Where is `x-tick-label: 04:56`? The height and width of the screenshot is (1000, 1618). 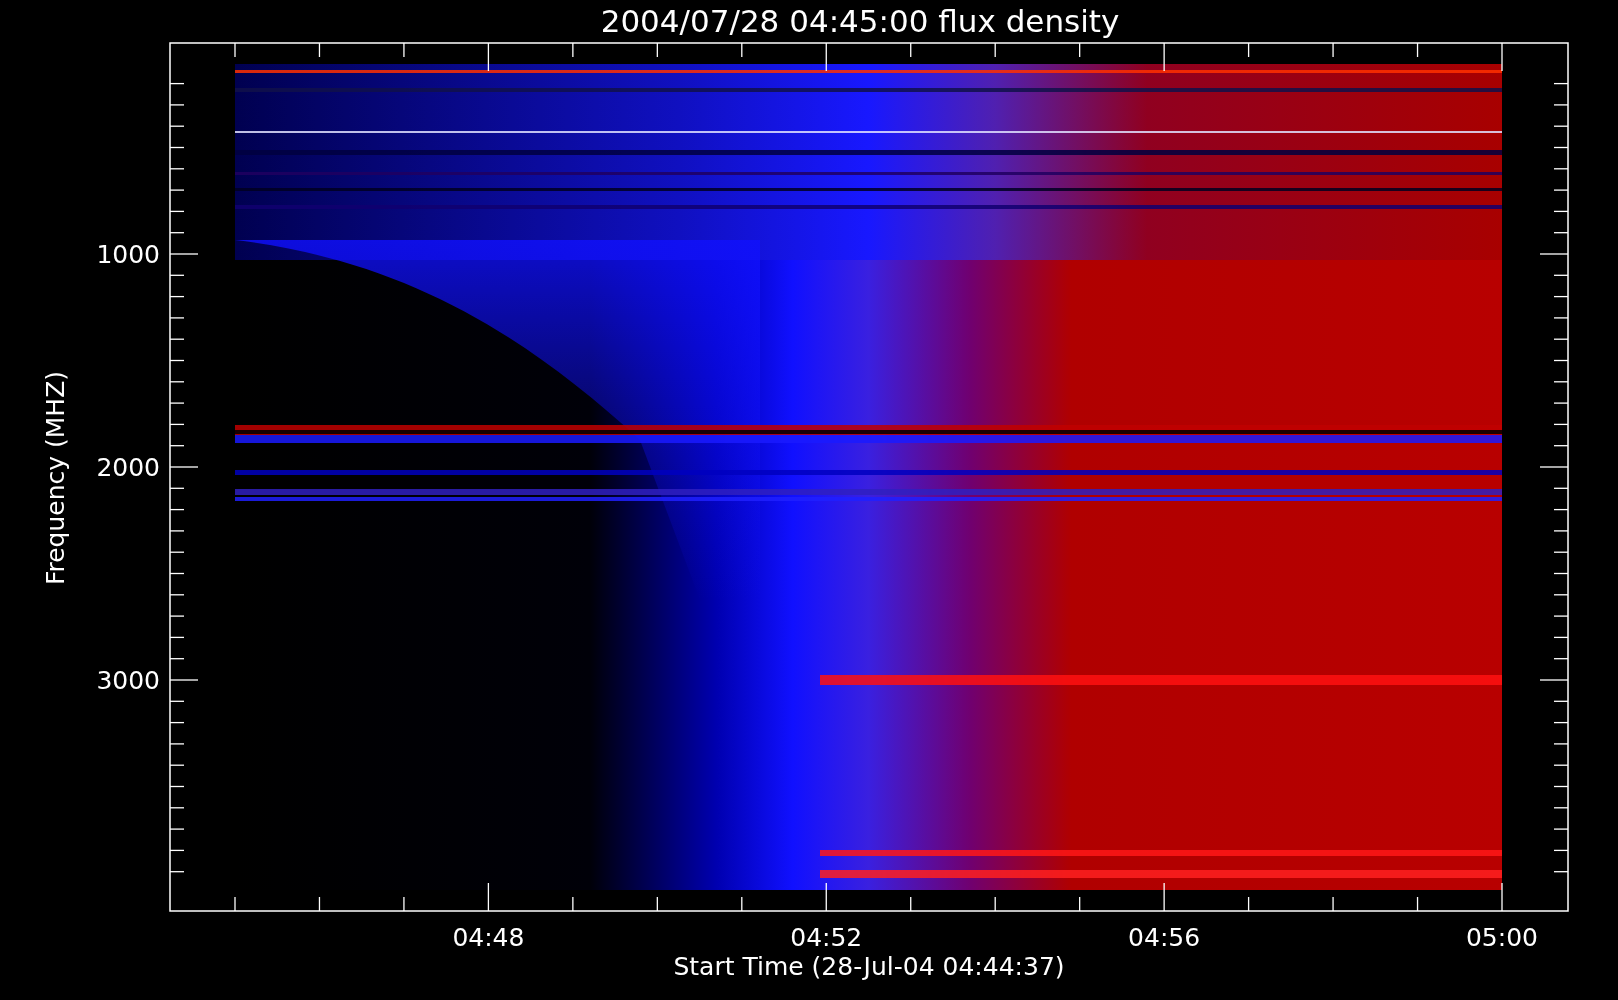
x-tick-label: 04:56 is located at coordinates (1164, 937).